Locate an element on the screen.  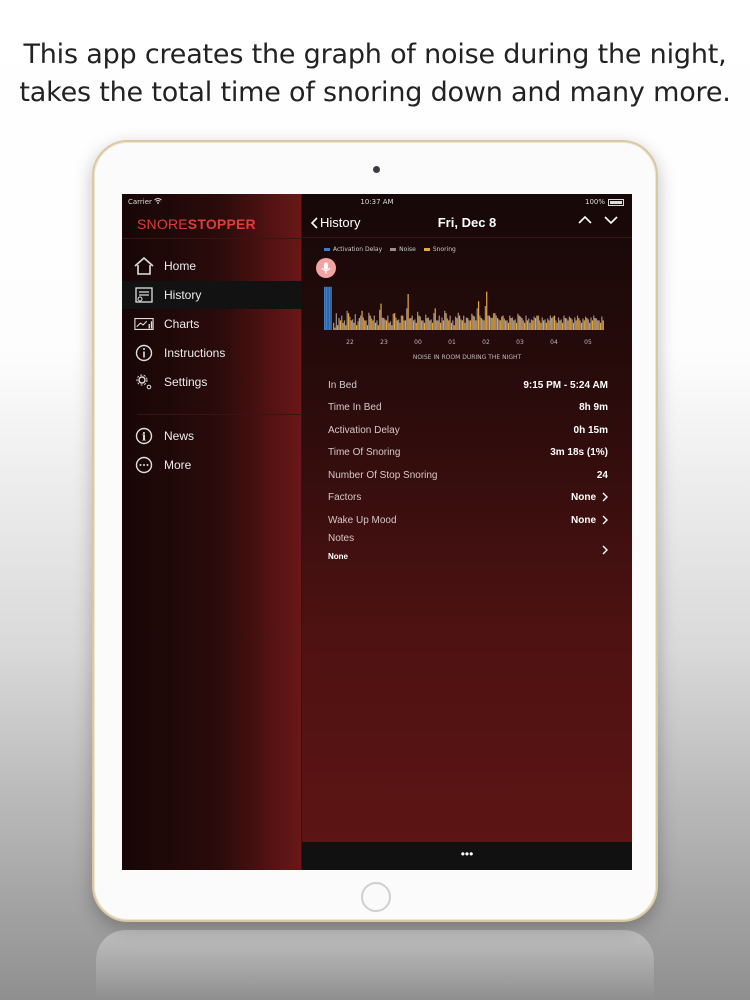
sidebar-item-charts: Charts is located at coordinates (212, 324).